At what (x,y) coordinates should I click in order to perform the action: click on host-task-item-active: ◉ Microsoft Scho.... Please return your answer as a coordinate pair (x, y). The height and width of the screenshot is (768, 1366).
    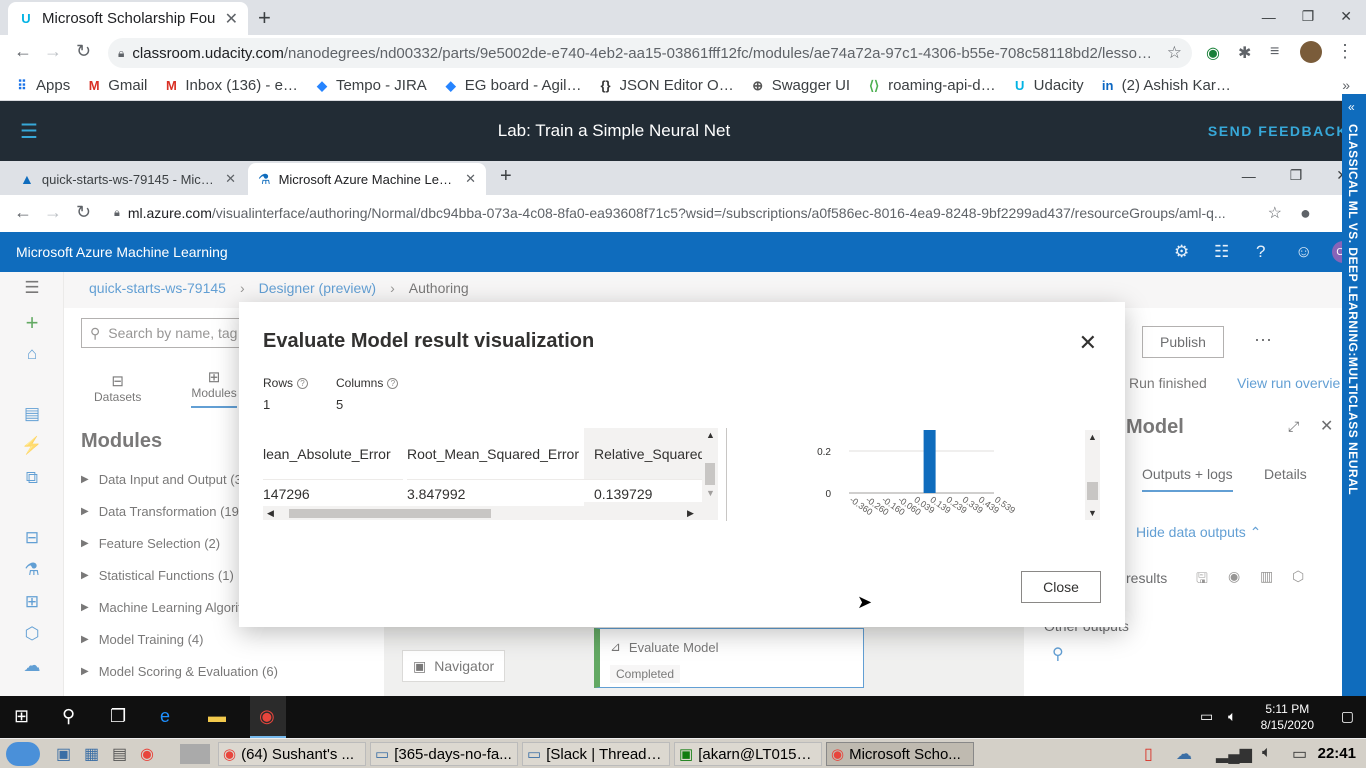
    Looking at the image, I should click on (900, 754).